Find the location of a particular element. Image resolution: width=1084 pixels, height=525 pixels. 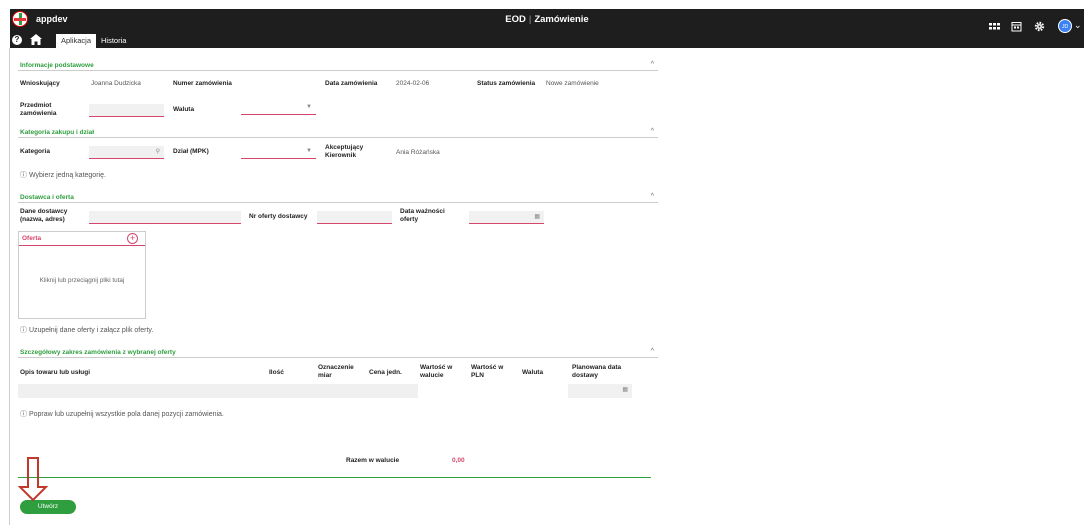

calendar-icon is located at coordinates (1016, 26).